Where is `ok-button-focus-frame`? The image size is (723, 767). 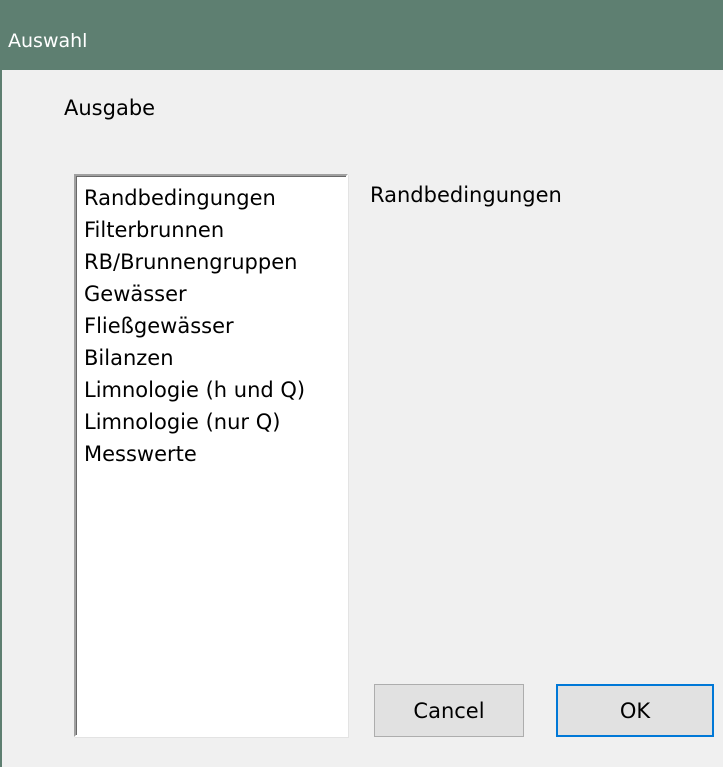
ok-button-focus-frame is located at coordinates (635, 710).